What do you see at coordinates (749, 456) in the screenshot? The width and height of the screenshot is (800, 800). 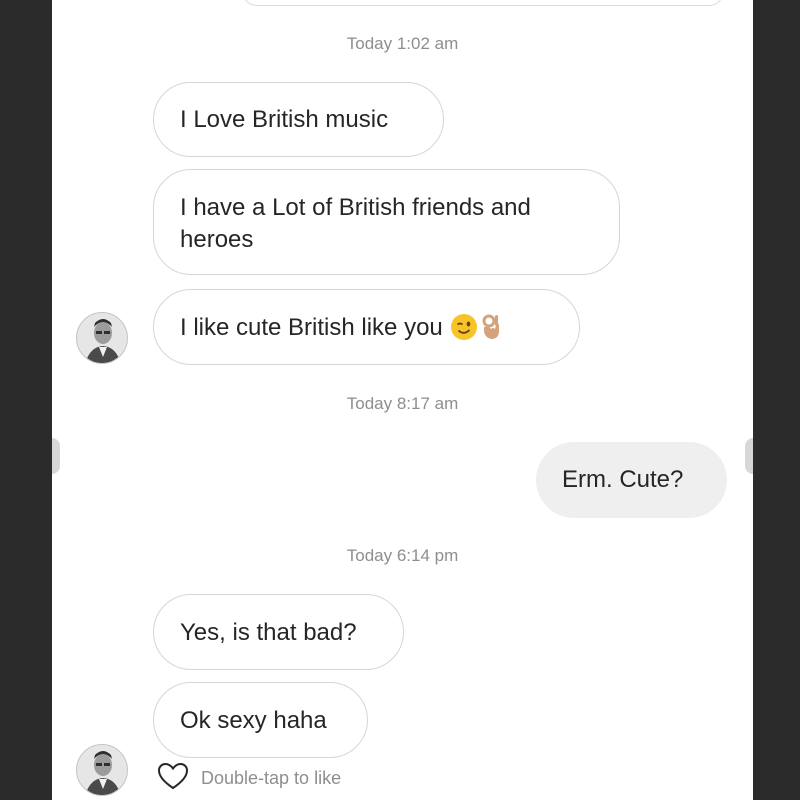 I see `next-arrow` at bounding box center [749, 456].